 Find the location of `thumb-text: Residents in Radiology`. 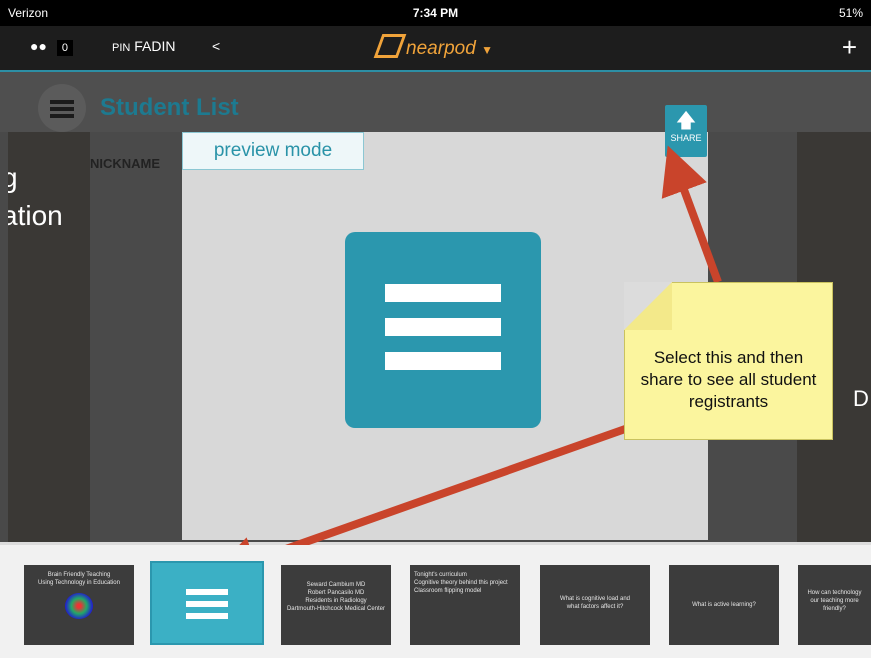

thumb-text: Residents in Radiology is located at coordinates (336, 601).